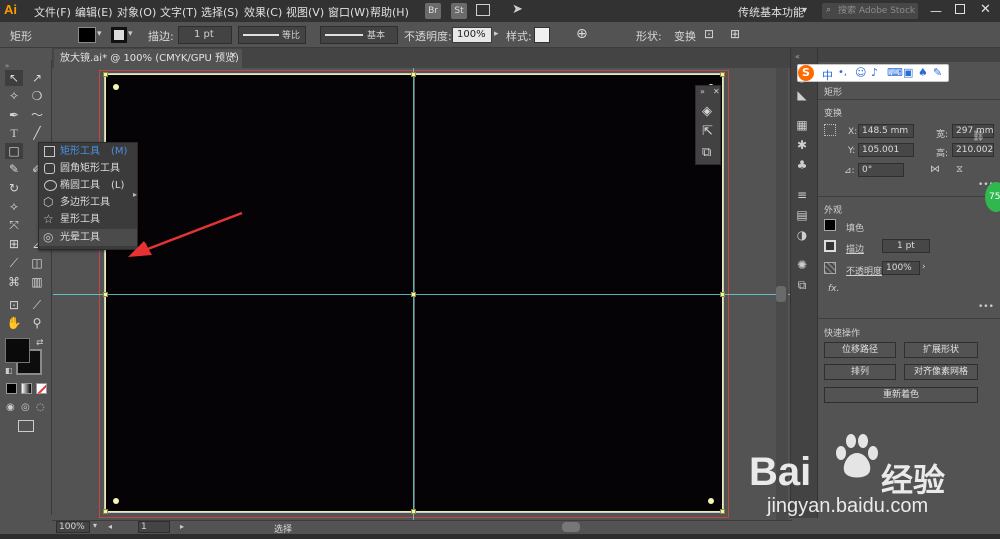  What do you see at coordinates (707, 131) in the screenshot?
I see `export-icon: ⇱` at bounding box center [707, 131].